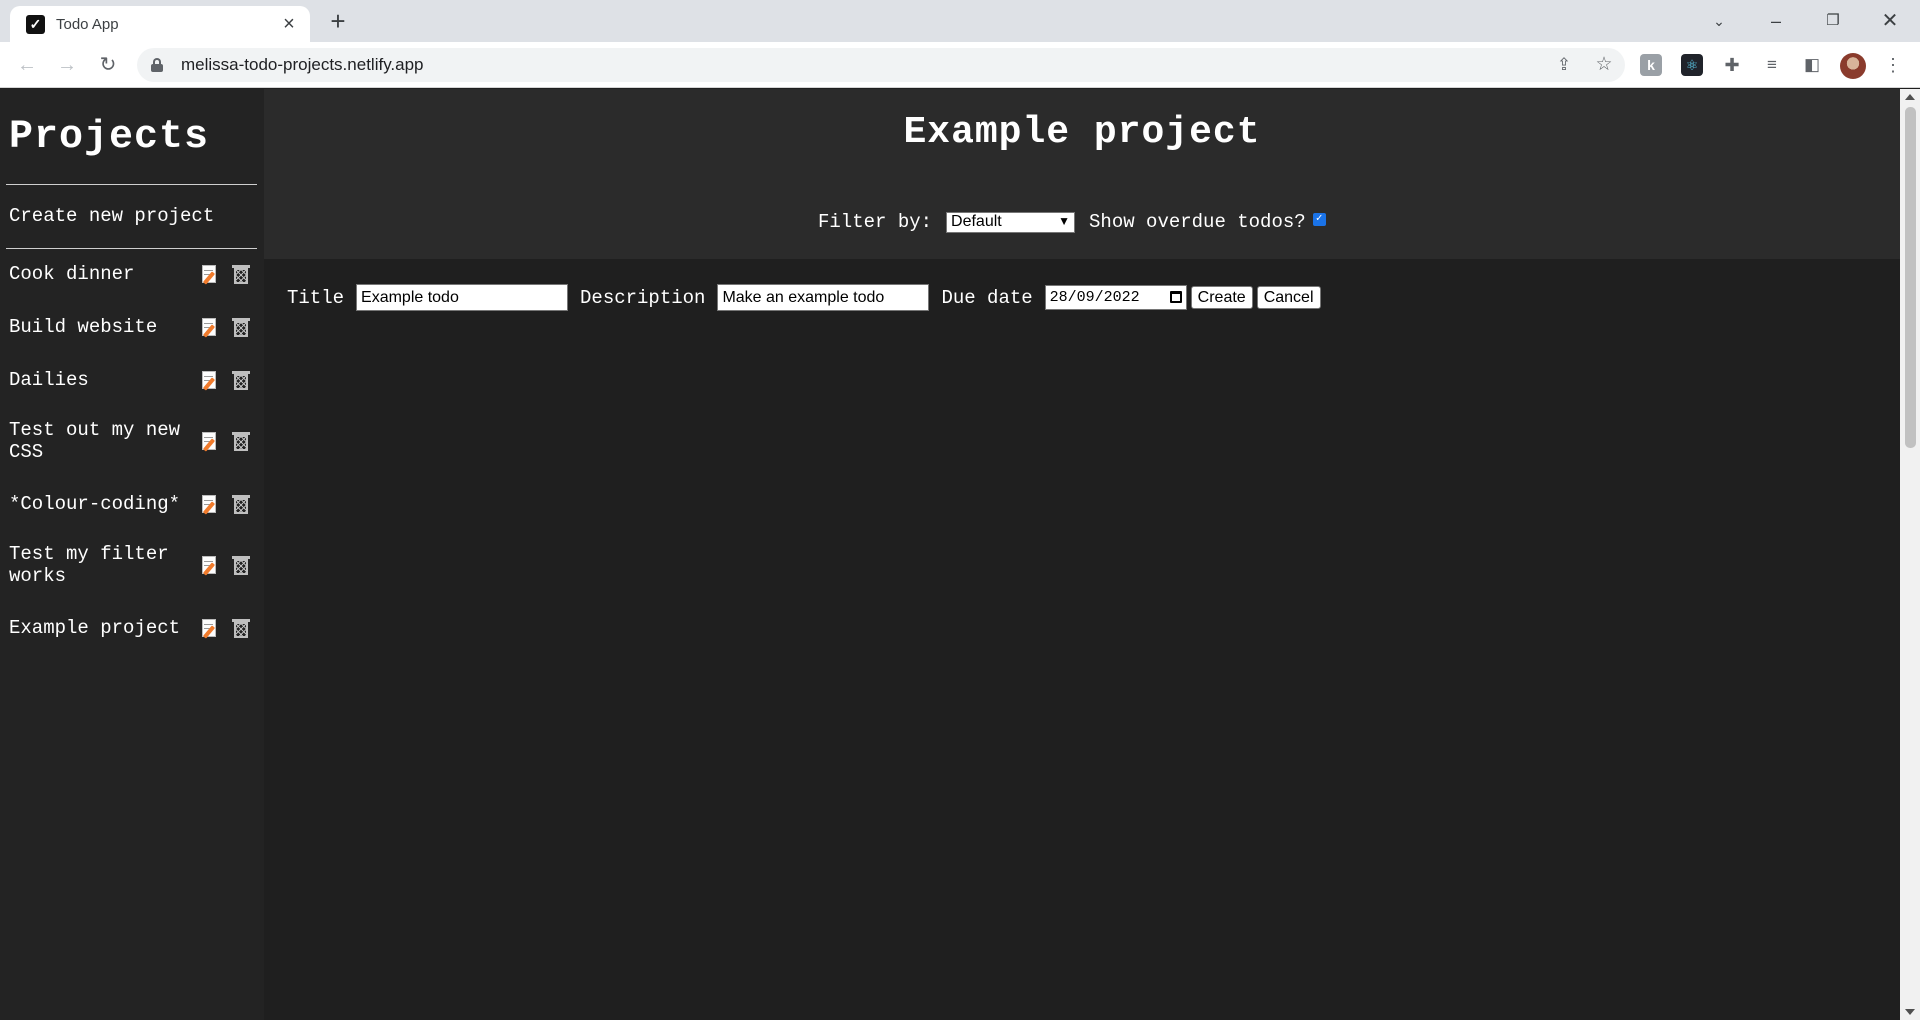 This screenshot has height=1020, width=1920. I want to click on address-bar: melissa-todo-projects.netlify.app ⇪ ☆, so click(881, 65).